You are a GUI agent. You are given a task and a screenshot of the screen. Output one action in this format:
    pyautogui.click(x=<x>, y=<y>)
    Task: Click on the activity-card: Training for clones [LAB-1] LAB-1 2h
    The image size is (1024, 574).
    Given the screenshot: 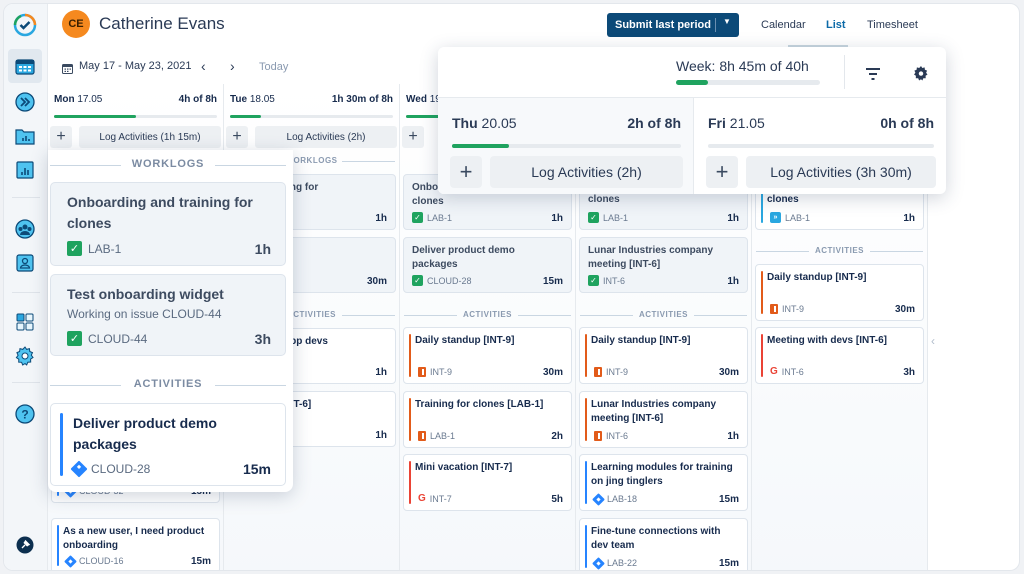 What is the action you would take?
    pyautogui.click(x=487, y=419)
    